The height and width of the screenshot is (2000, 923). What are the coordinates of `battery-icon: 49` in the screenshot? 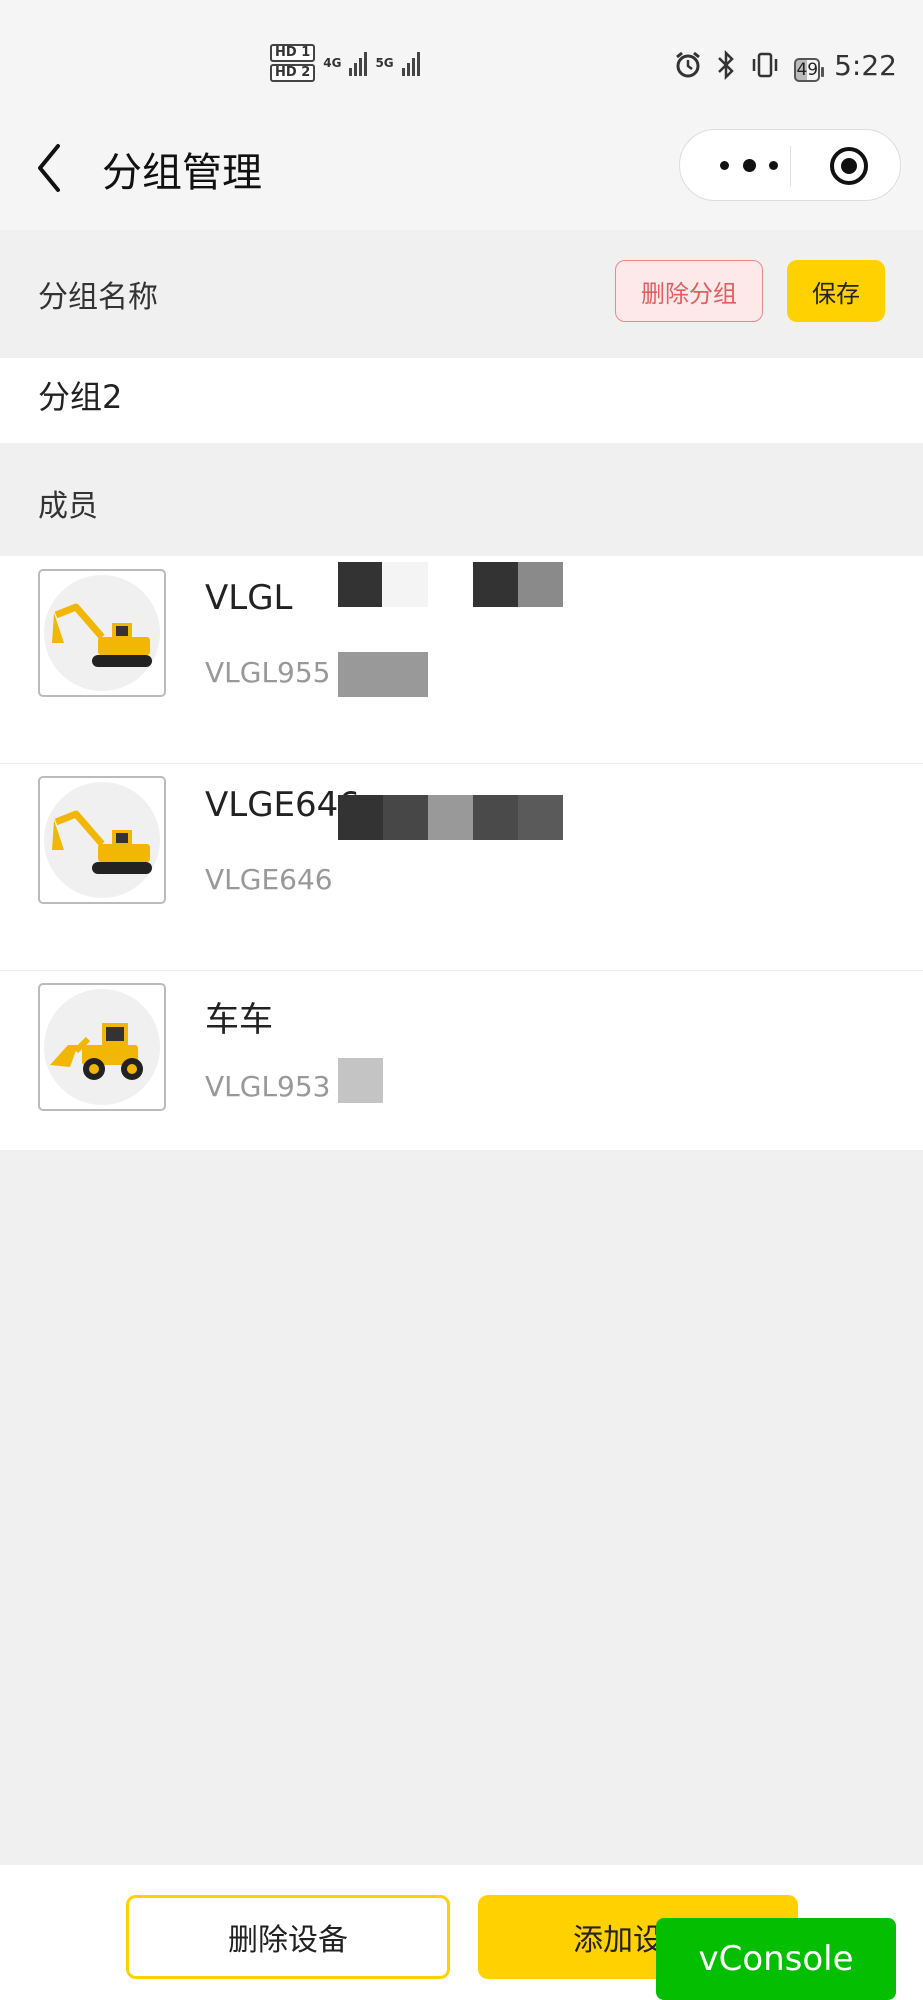 It's located at (807, 69).